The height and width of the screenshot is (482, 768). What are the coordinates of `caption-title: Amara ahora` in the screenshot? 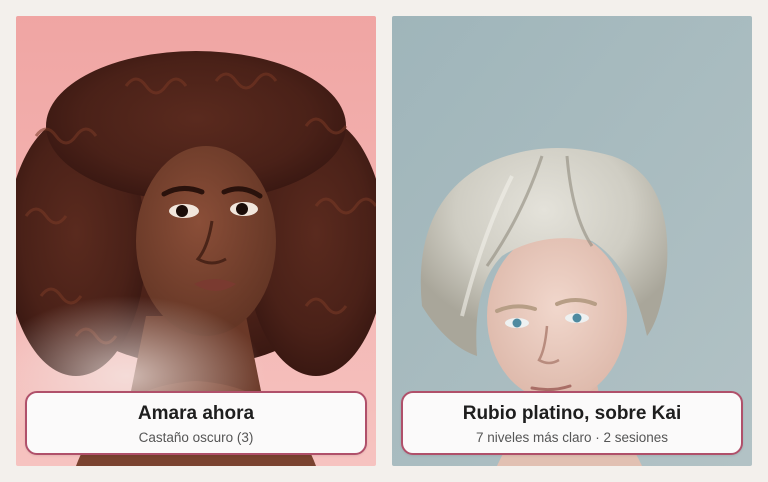 It's located at (196, 413).